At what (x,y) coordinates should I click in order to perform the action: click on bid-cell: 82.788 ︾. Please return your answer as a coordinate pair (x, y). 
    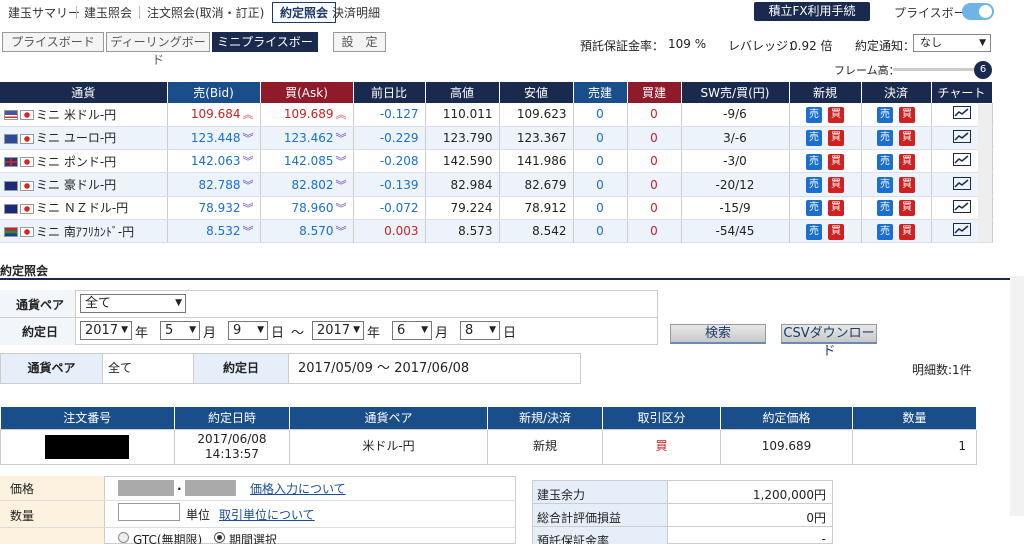
    Looking at the image, I should click on (214, 184).